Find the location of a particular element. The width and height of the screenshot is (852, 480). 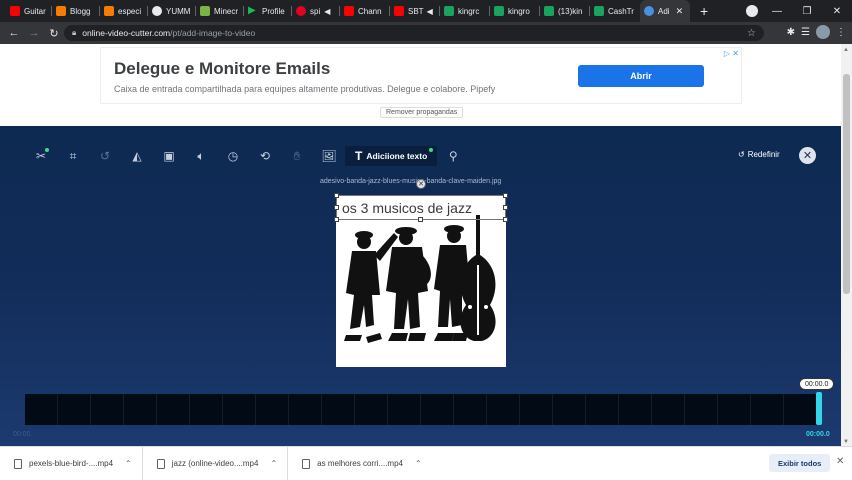

browser-tab: kingrc is located at coordinates (465, 11).